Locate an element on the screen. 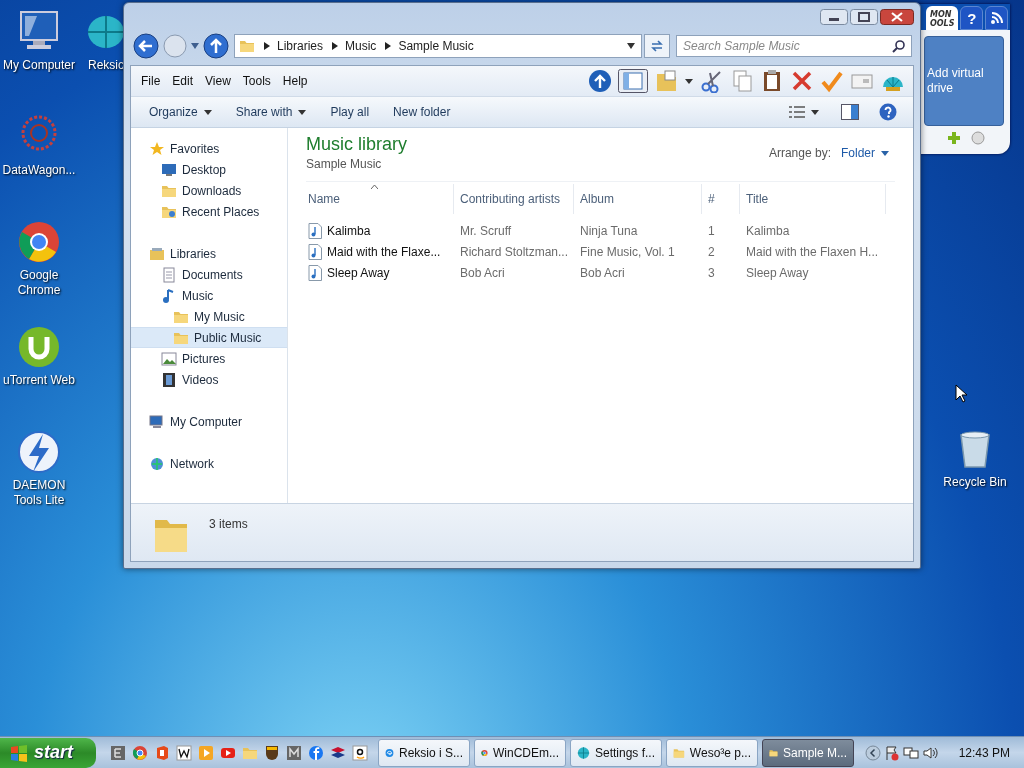  table-cell-text: Fine Music, Vol. 1 is located at coordinates (627, 252).